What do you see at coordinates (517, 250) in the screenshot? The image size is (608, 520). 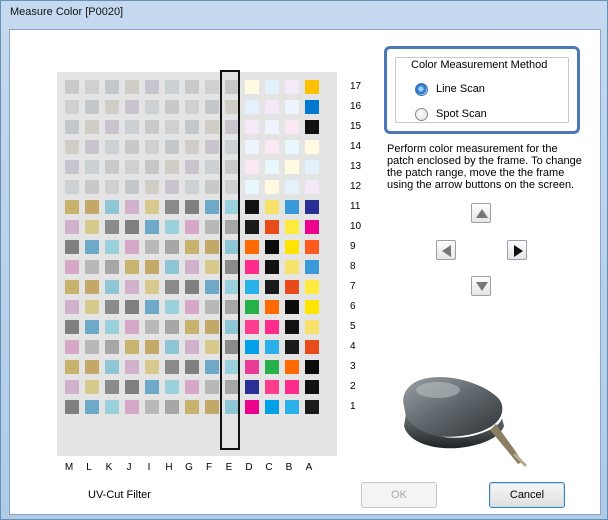 I see `move-right-button` at bounding box center [517, 250].